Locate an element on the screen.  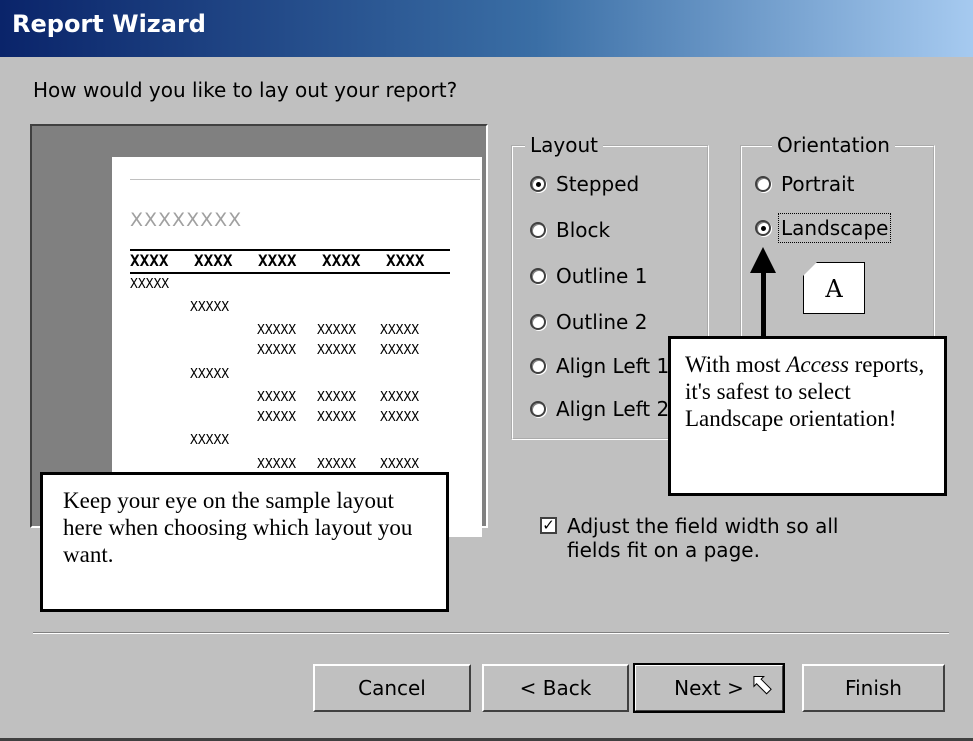
layout-option-align-left-2: Align Left 2 is located at coordinates (599, 409).